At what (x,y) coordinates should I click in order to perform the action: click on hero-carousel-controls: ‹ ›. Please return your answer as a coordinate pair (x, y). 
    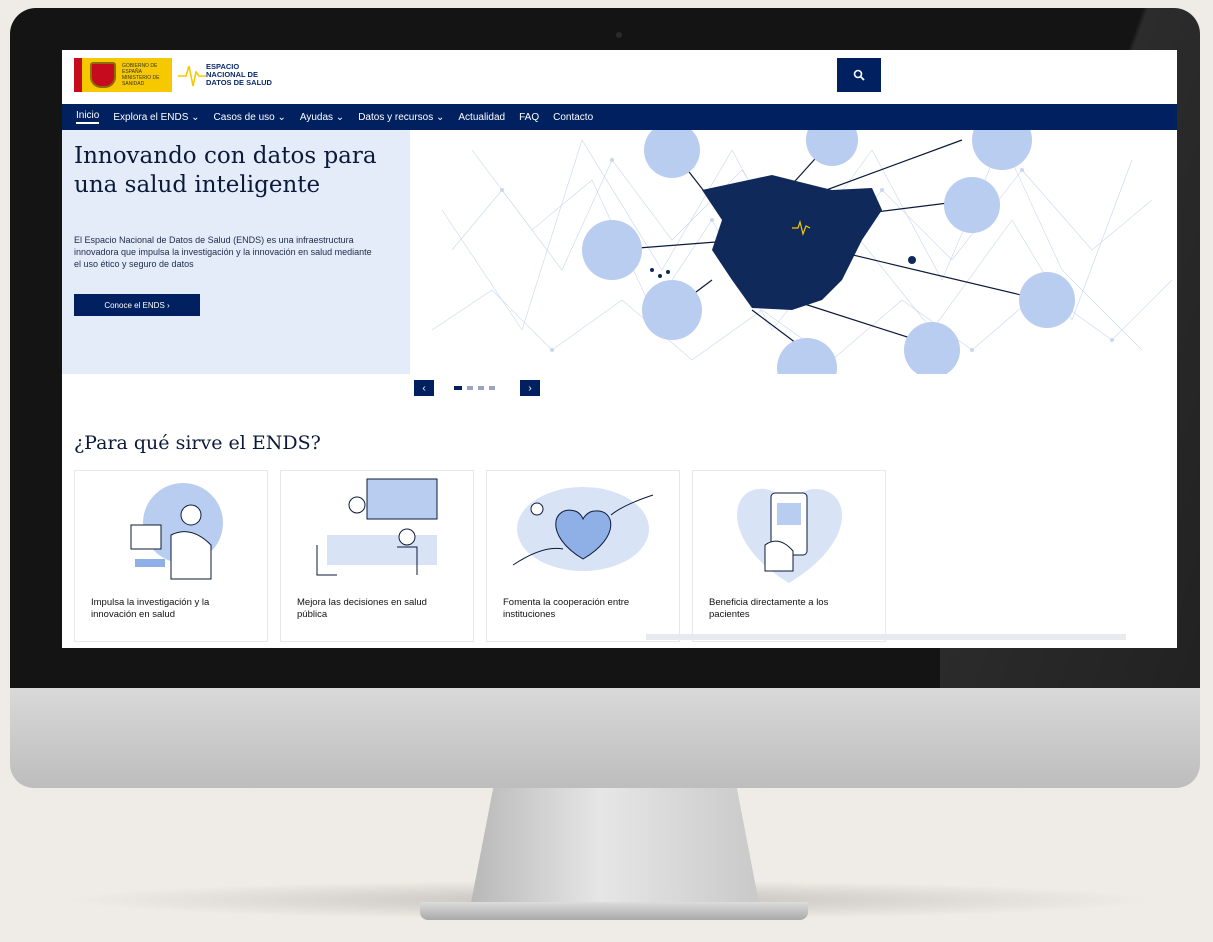
    Looking at the image, I should click on (479, 388).